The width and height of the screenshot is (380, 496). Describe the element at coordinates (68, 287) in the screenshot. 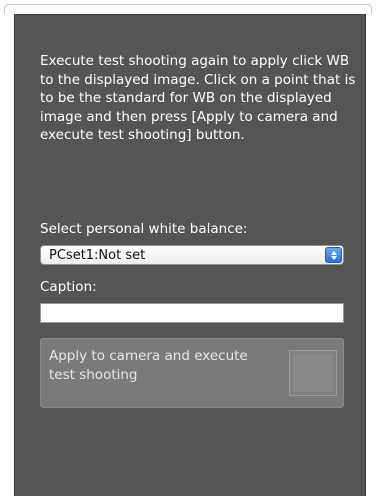

I see `caption-label: Caption:` at that location.